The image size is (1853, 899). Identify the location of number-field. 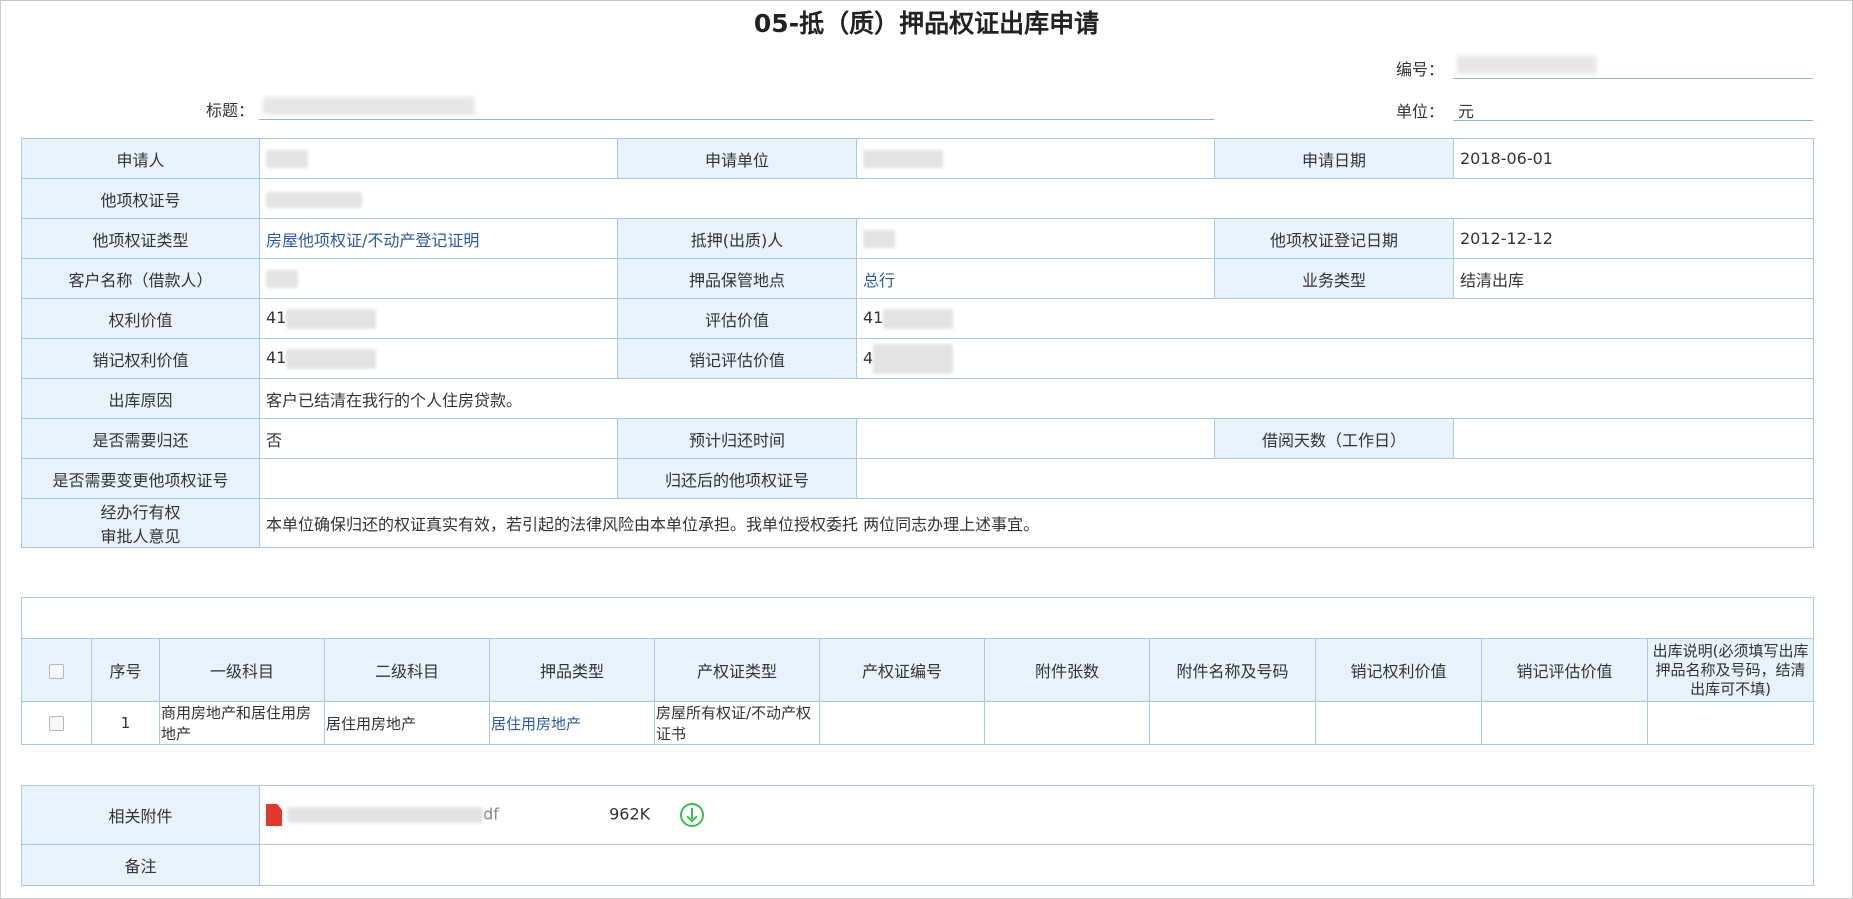
(1633, 65).